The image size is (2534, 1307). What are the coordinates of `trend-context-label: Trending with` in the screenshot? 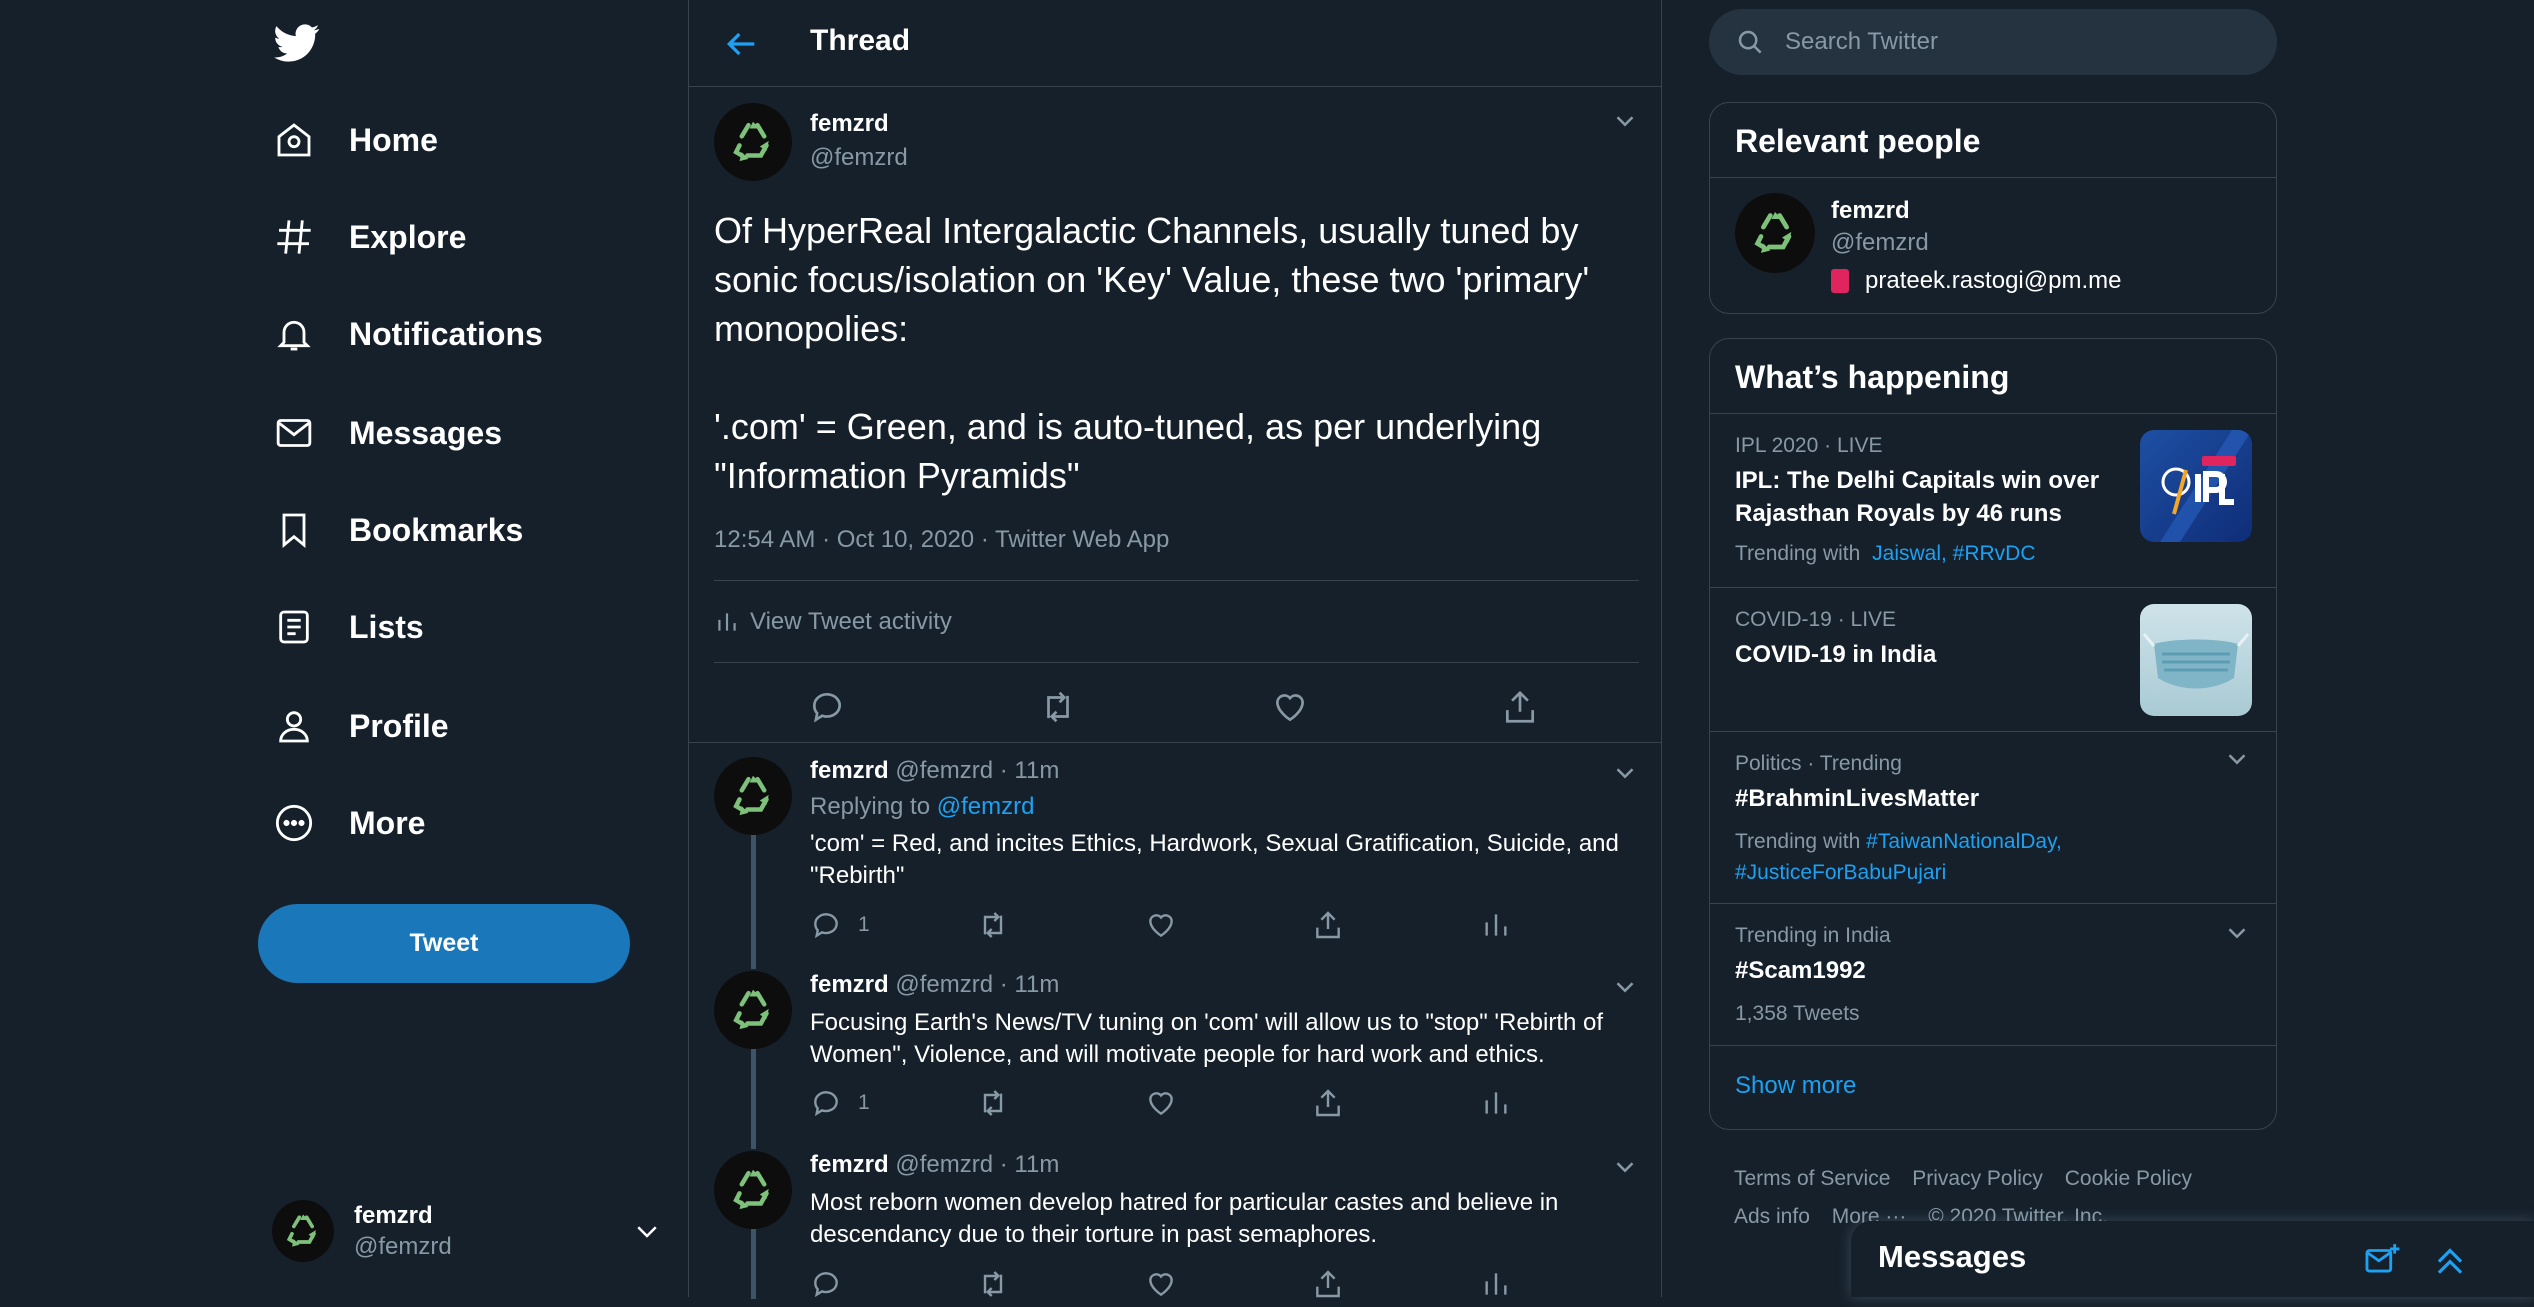 It's located at (1798, 553).